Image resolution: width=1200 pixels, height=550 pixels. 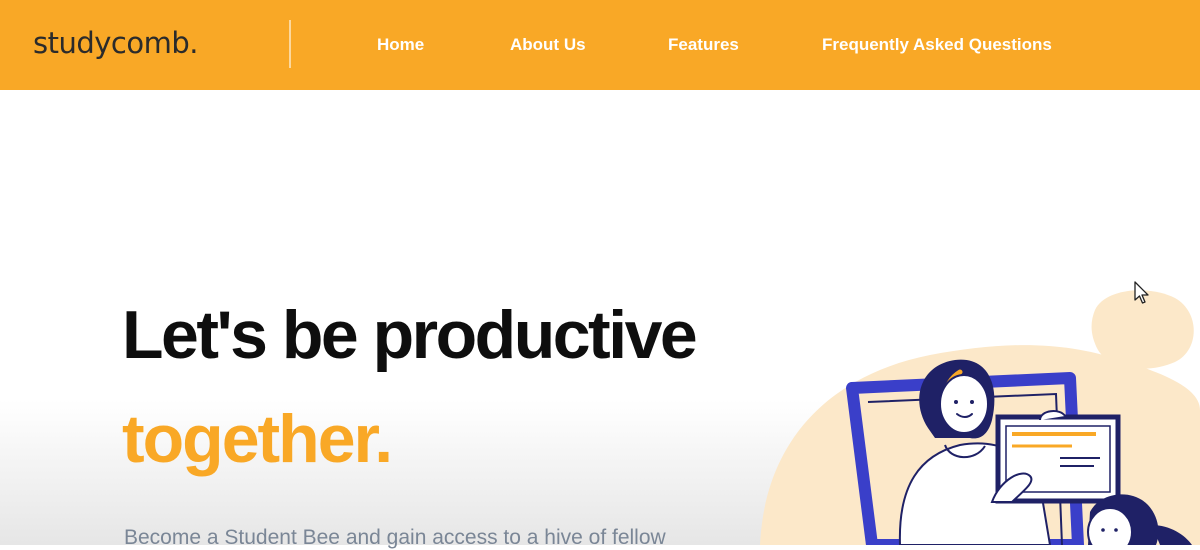 What do you see at coordinates (703, 45) in the screenshot?
I see `nav-link-features: Features` at bounding box center [703, 45].